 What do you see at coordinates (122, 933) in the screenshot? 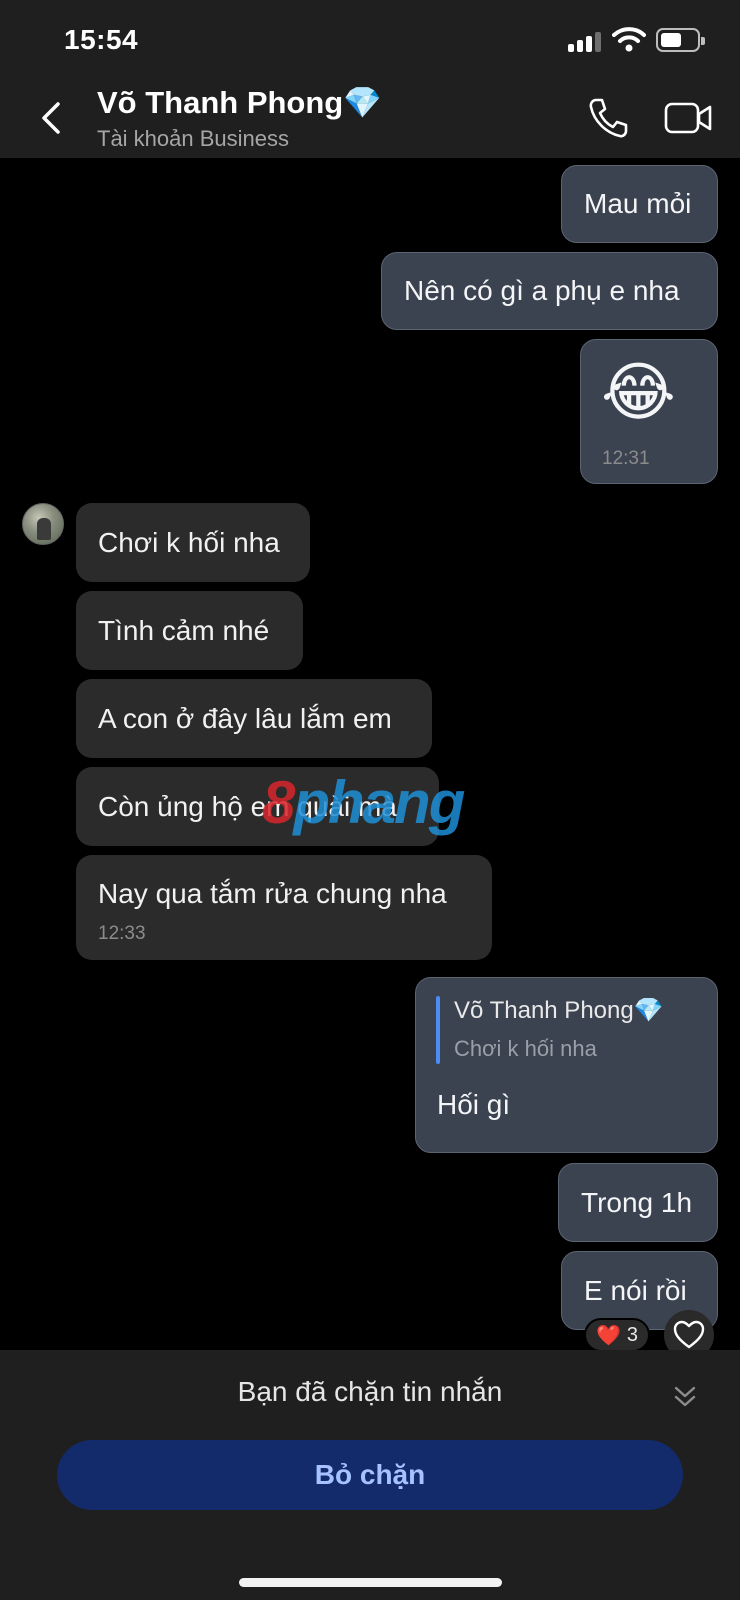
I see `message-timestamp: 12:33` at bounding box center [122, 933].